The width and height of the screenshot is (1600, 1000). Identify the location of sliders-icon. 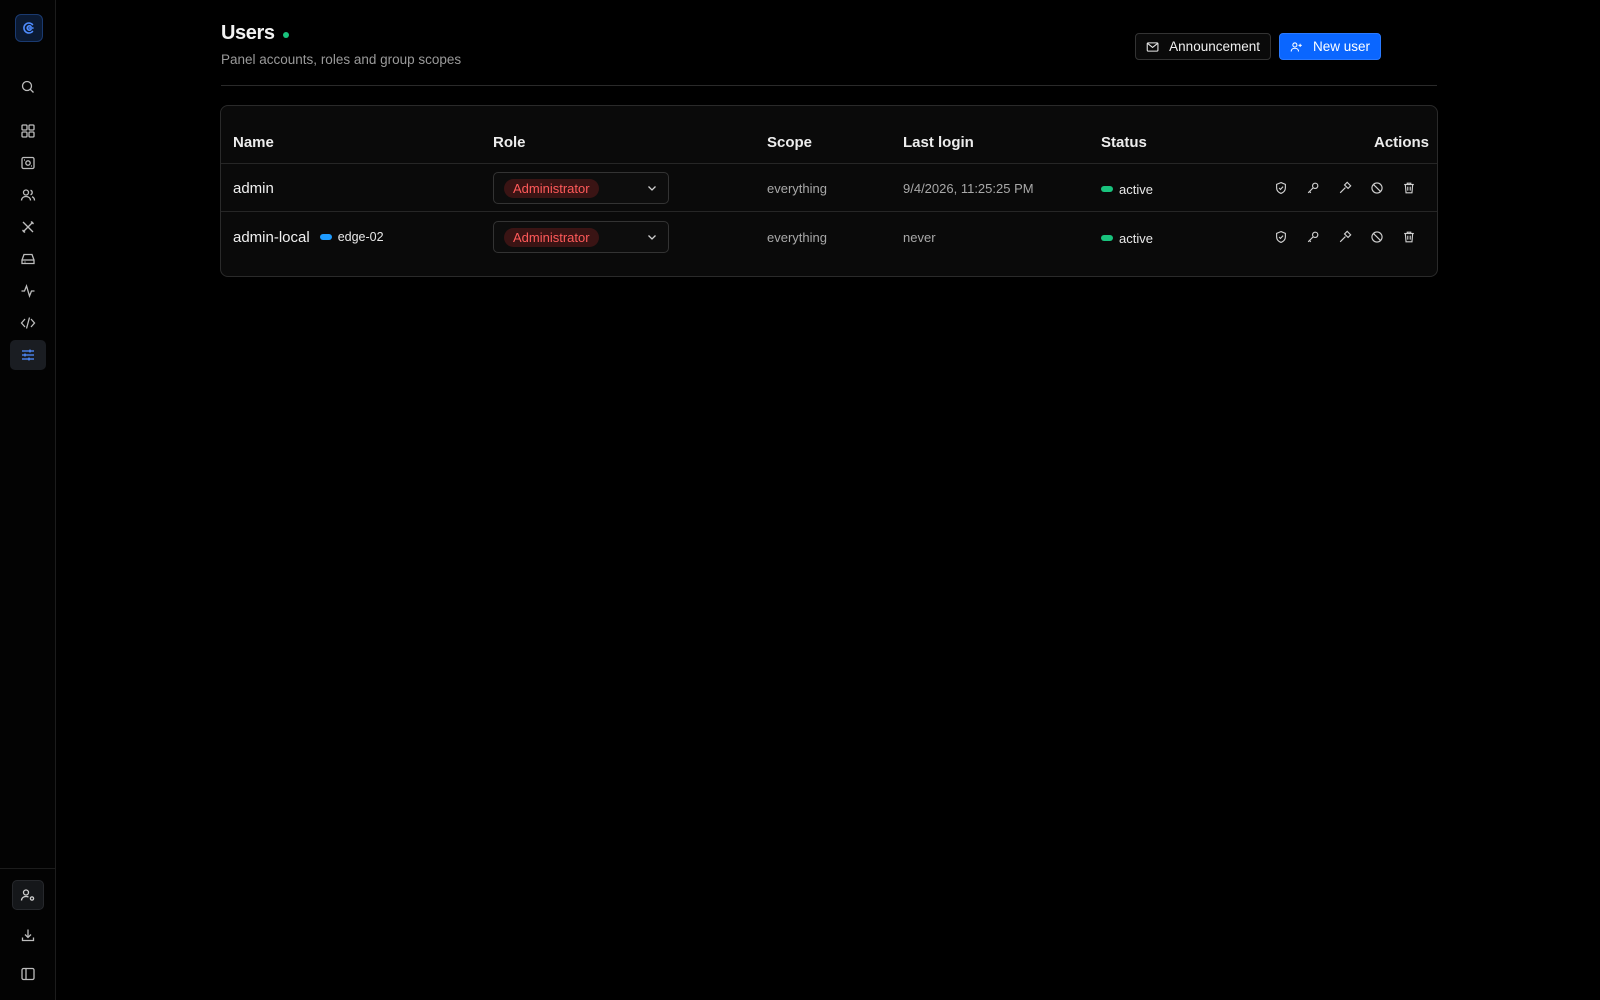
(28, 355).